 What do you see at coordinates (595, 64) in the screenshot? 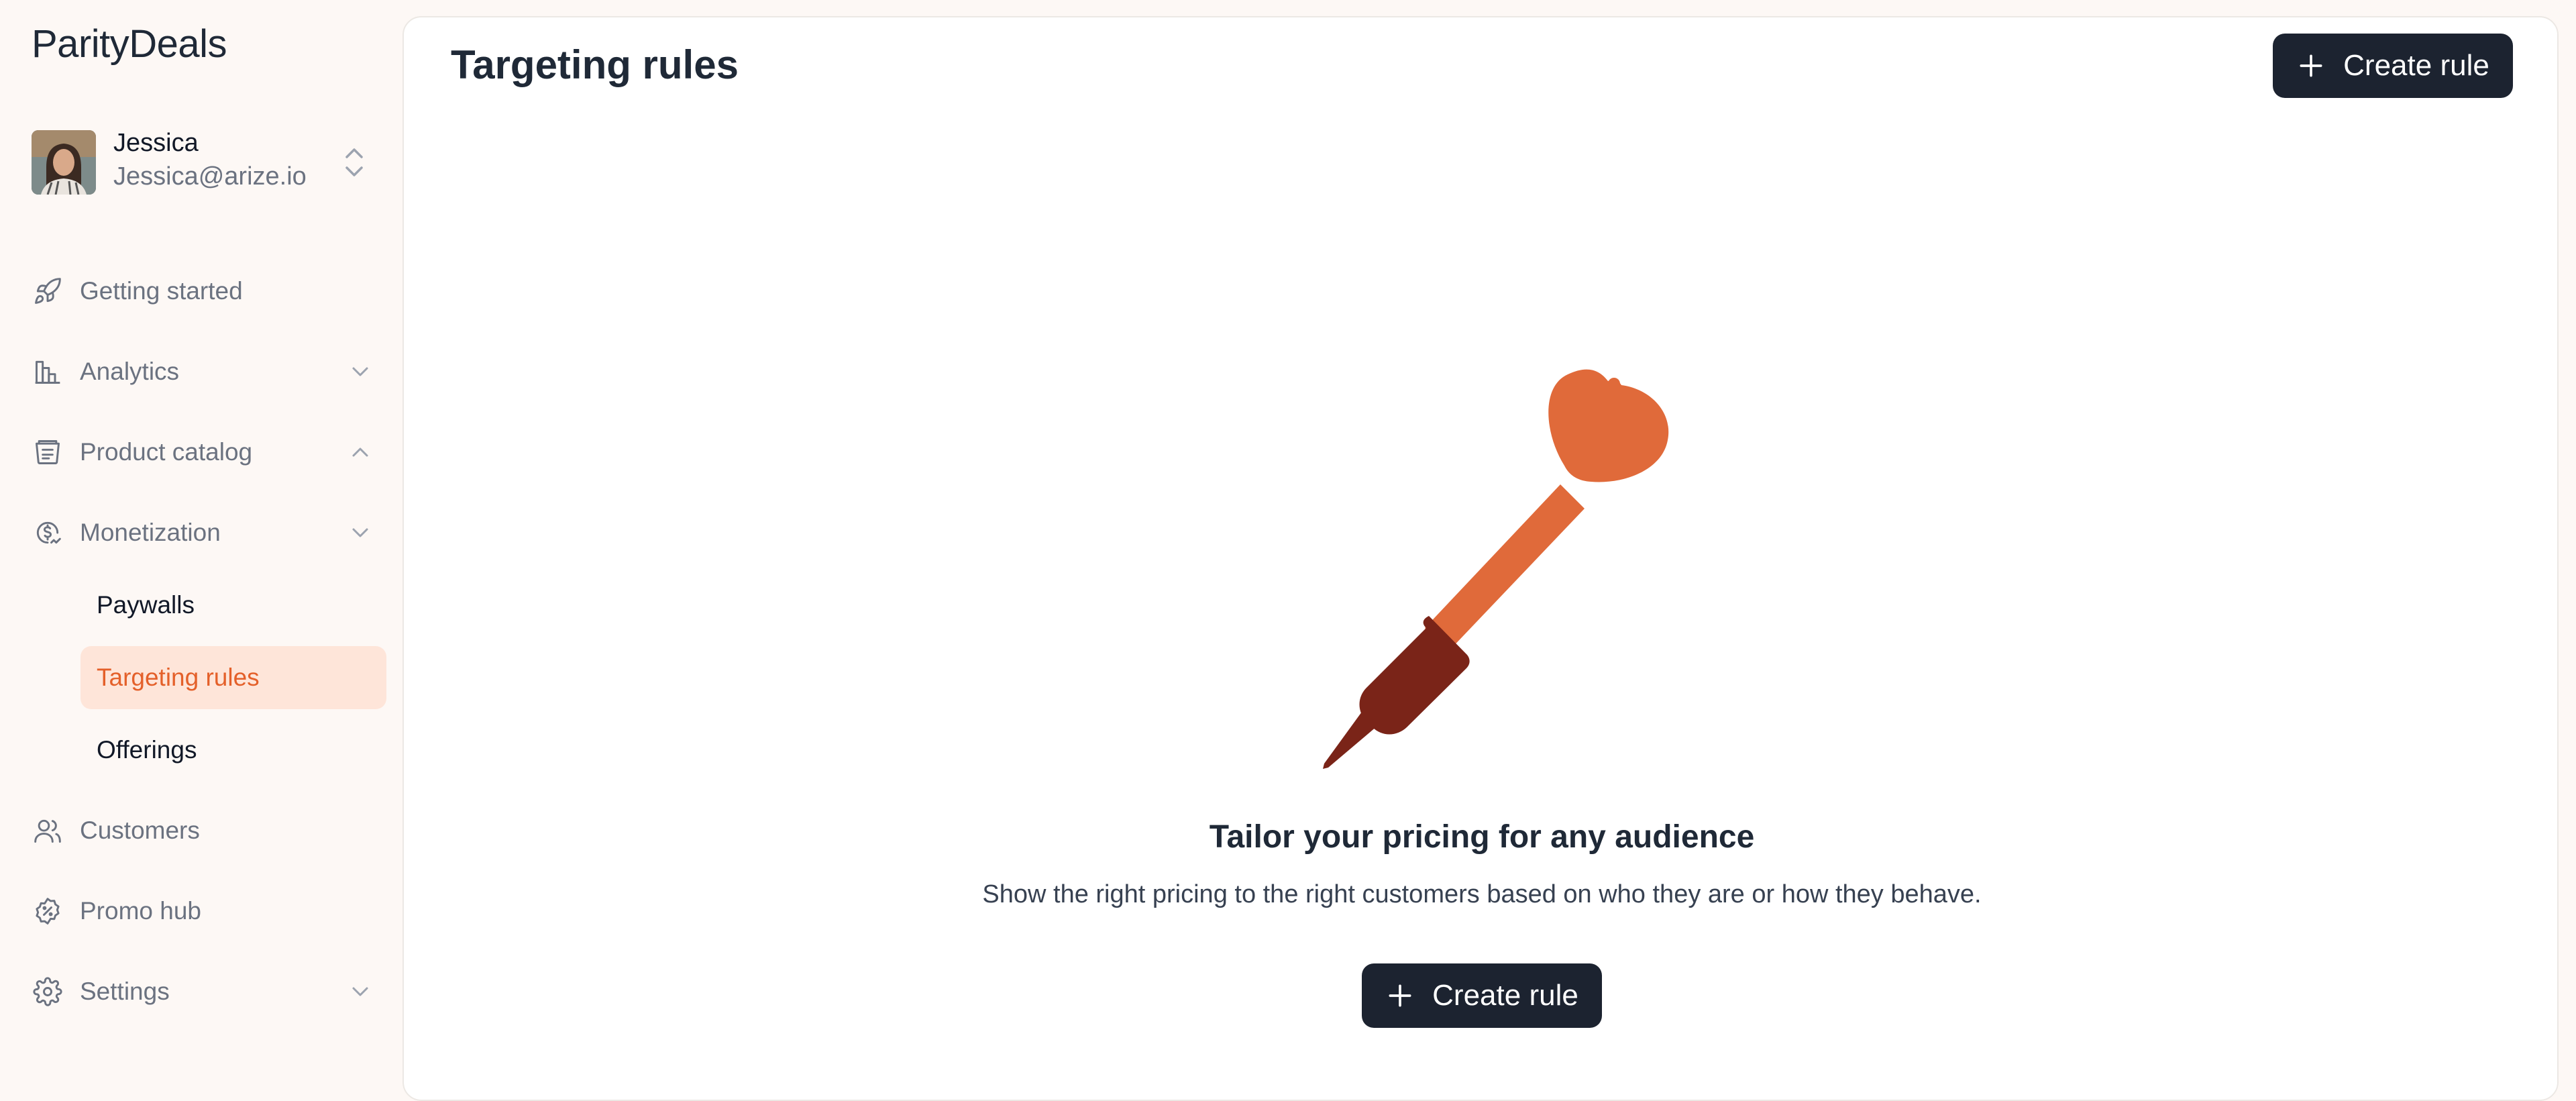
I see `page-title: Targeting rules` at bounding box center [595, 64].